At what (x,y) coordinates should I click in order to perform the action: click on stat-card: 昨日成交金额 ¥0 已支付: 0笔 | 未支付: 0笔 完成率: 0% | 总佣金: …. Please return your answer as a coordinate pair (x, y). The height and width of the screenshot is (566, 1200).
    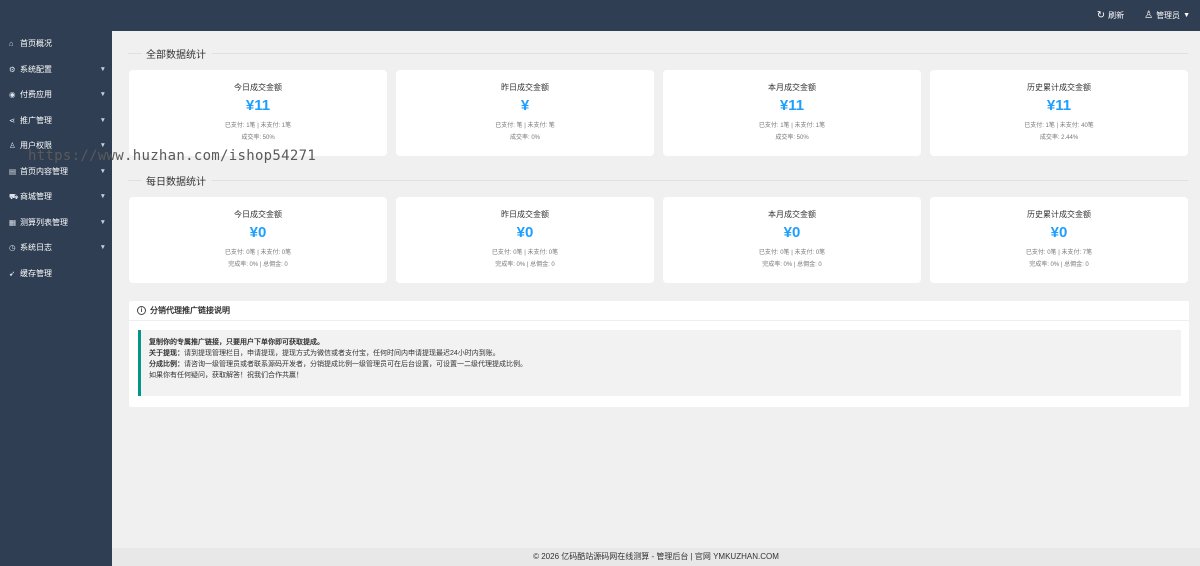
    Looking at the image, I should click on (525, 240).